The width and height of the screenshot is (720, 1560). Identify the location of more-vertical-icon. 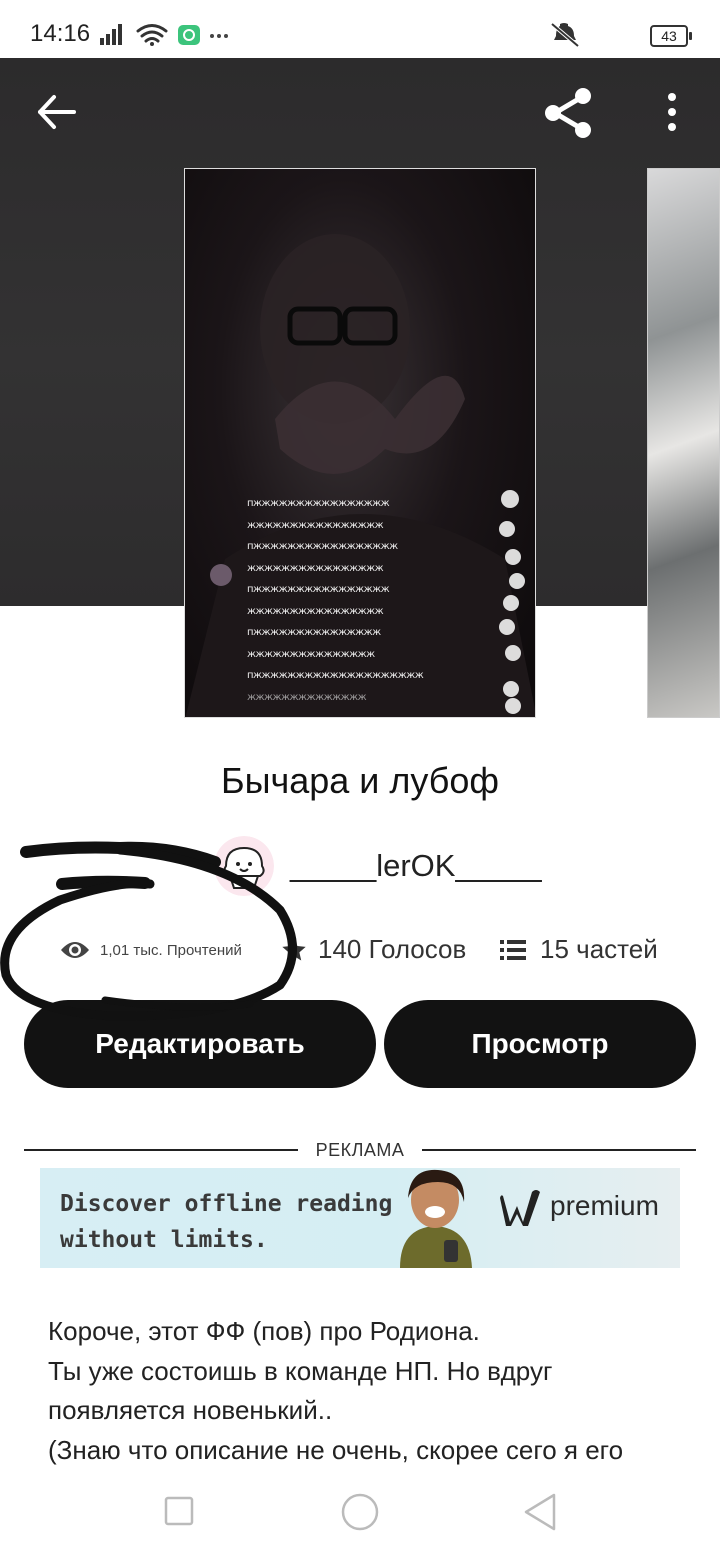
(672, 112).